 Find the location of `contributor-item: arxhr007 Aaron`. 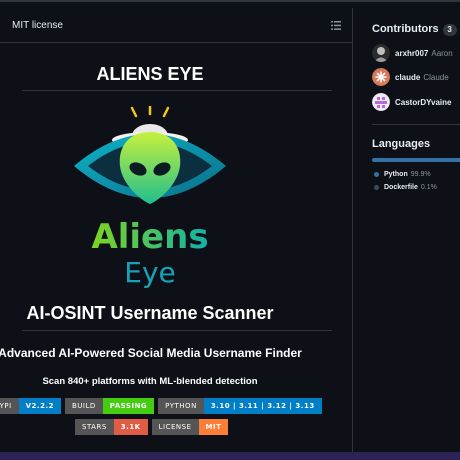

contributor-item: arxhr007 Aaron is located at coordinates (412, 53).